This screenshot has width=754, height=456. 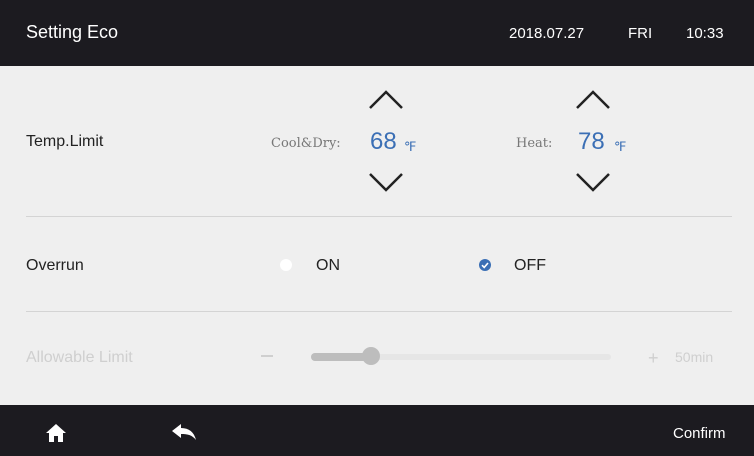 What do you see at coordinates (328, 266) in the screenshot?
I see `overrun-on-label: ON` at bounding box center [328, 266].